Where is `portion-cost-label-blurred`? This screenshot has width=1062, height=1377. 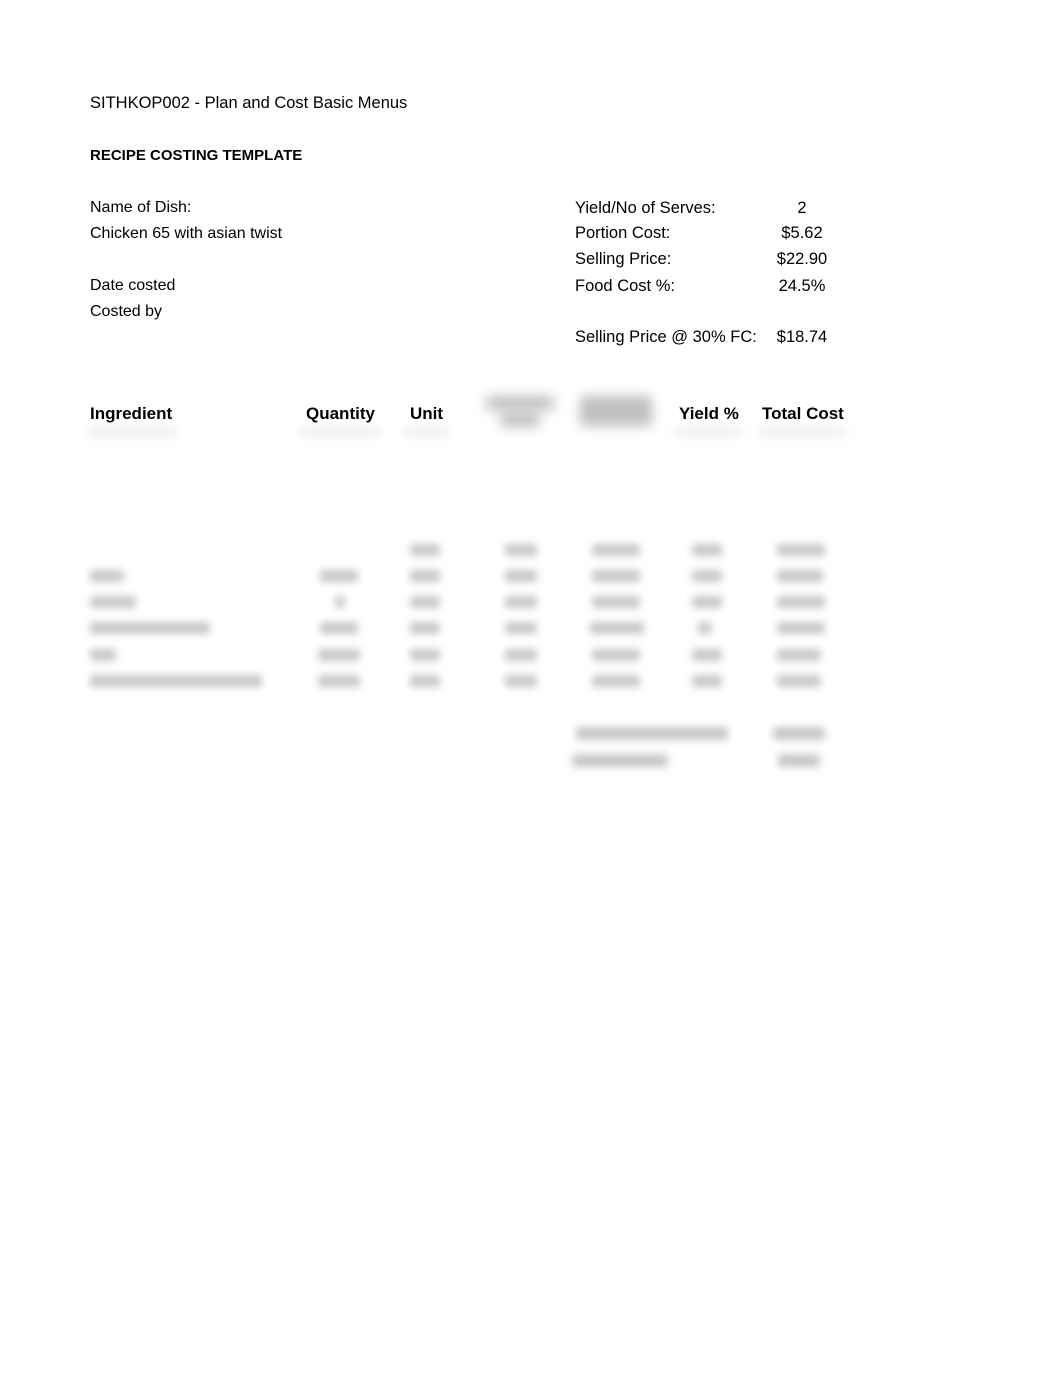 portion-cost-label-blurred is located at coordinates (620, 760).